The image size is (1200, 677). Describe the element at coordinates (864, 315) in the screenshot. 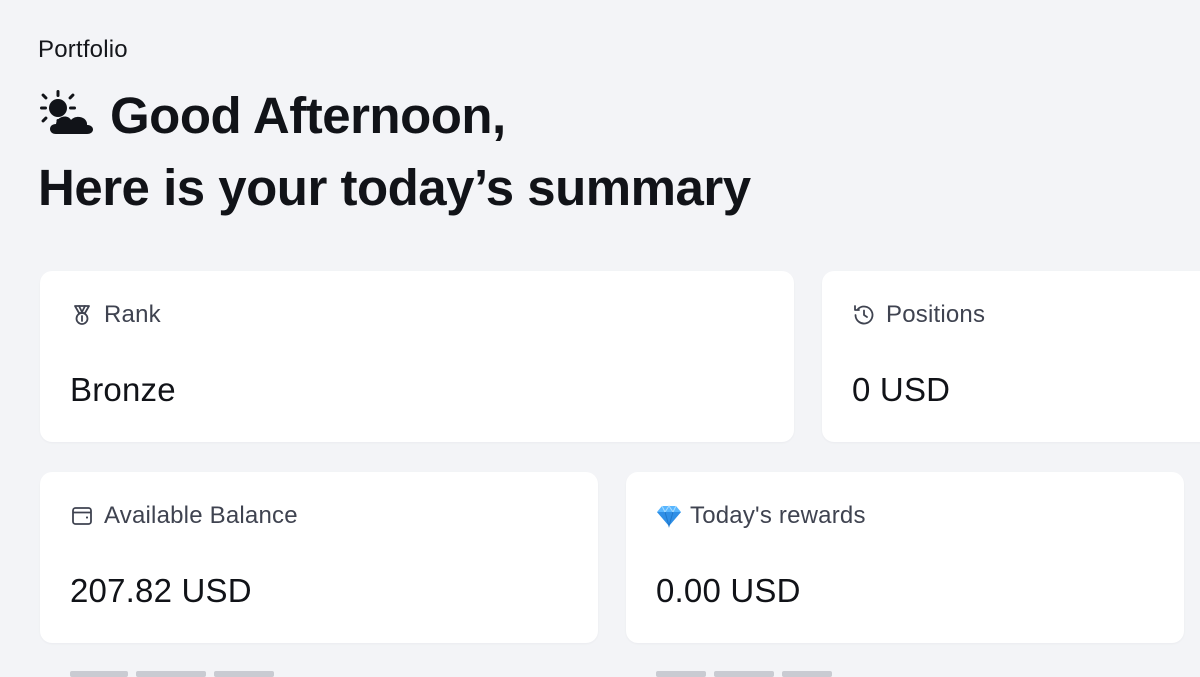

I see `history-clock-icon` at that location.